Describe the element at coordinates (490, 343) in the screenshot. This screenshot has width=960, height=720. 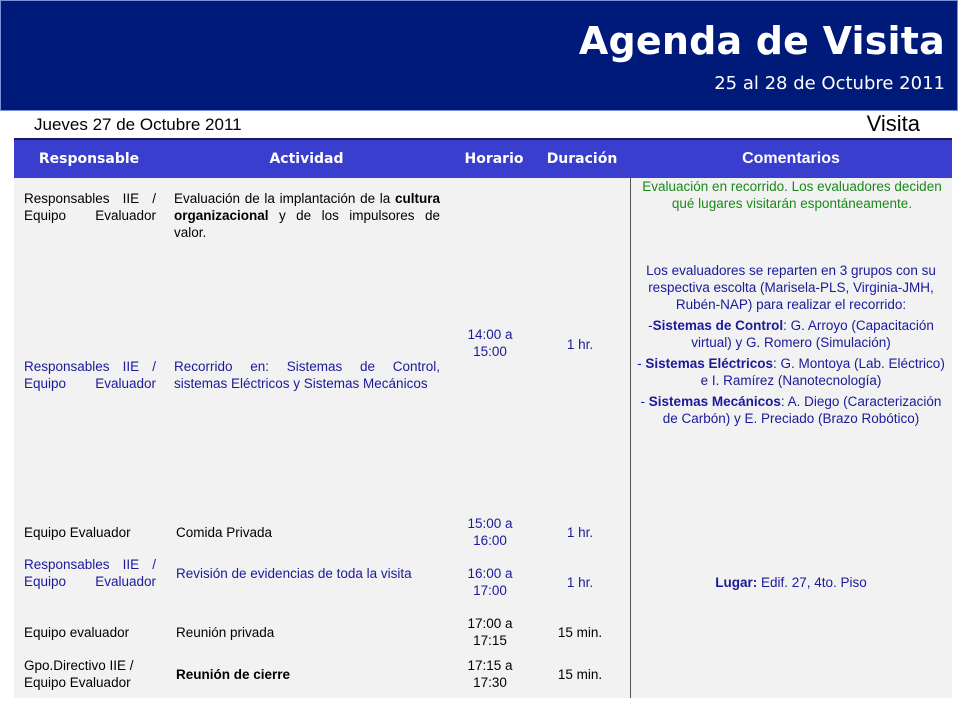
I see `row2-horario: 14:00 a 15:00` at that location.